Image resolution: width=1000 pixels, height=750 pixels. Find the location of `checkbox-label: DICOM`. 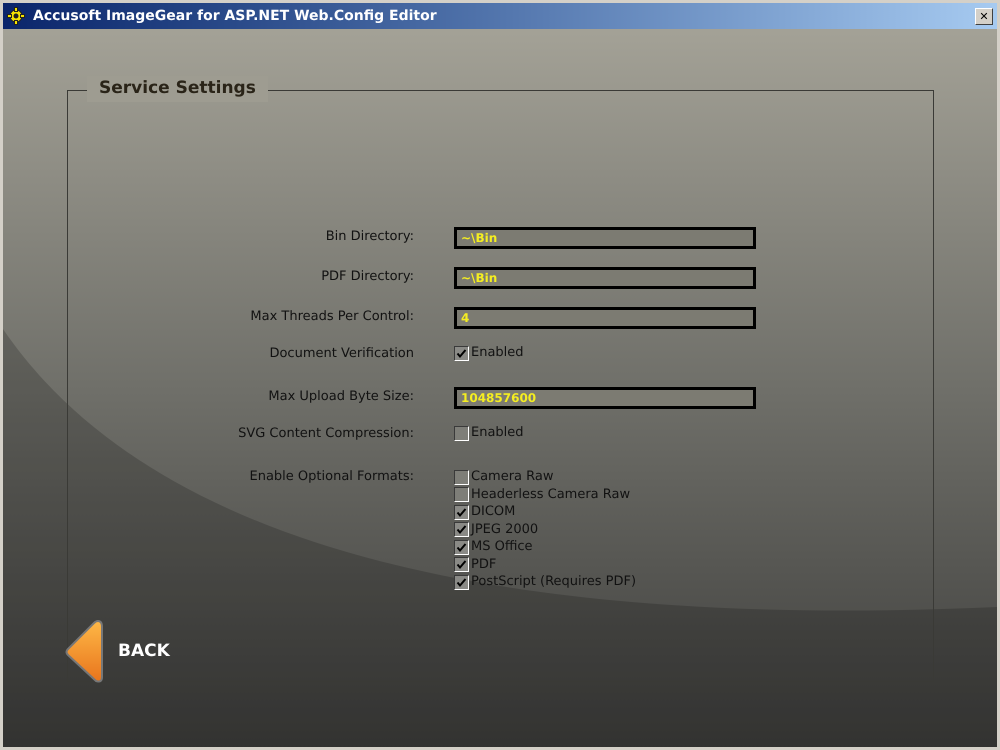

checkbox-label: DICOM is located at coordinates (493, 512).